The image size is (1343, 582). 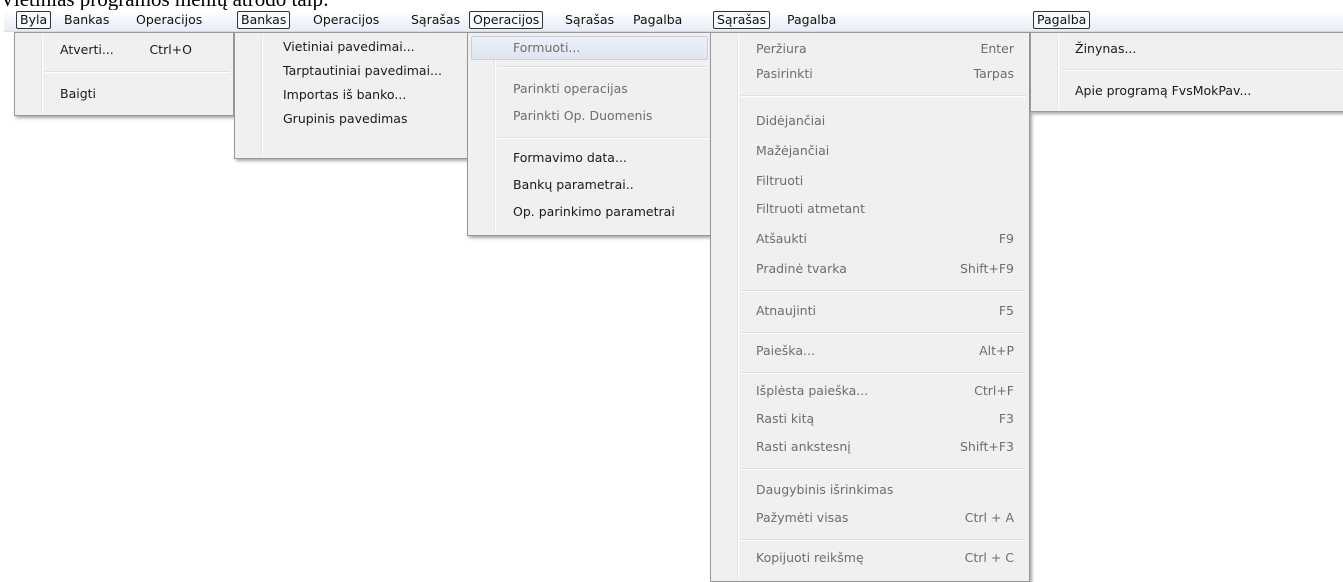 I want to click on menu-item-isplesta-paieska: Išplėsta paieška... Ctrl+F, so click(x=870, y=391).